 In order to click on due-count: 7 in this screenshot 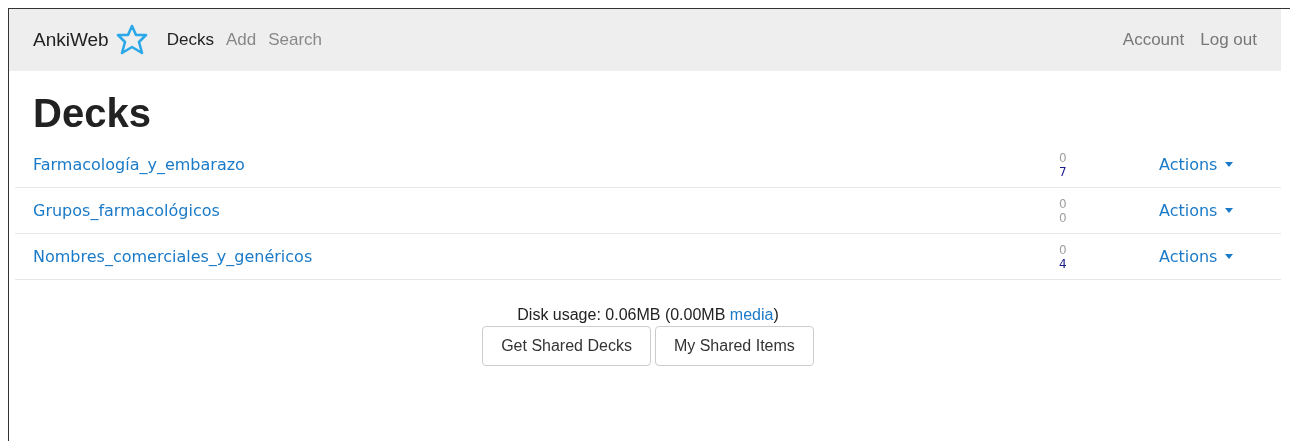, I will do `click(1063, 171)`.